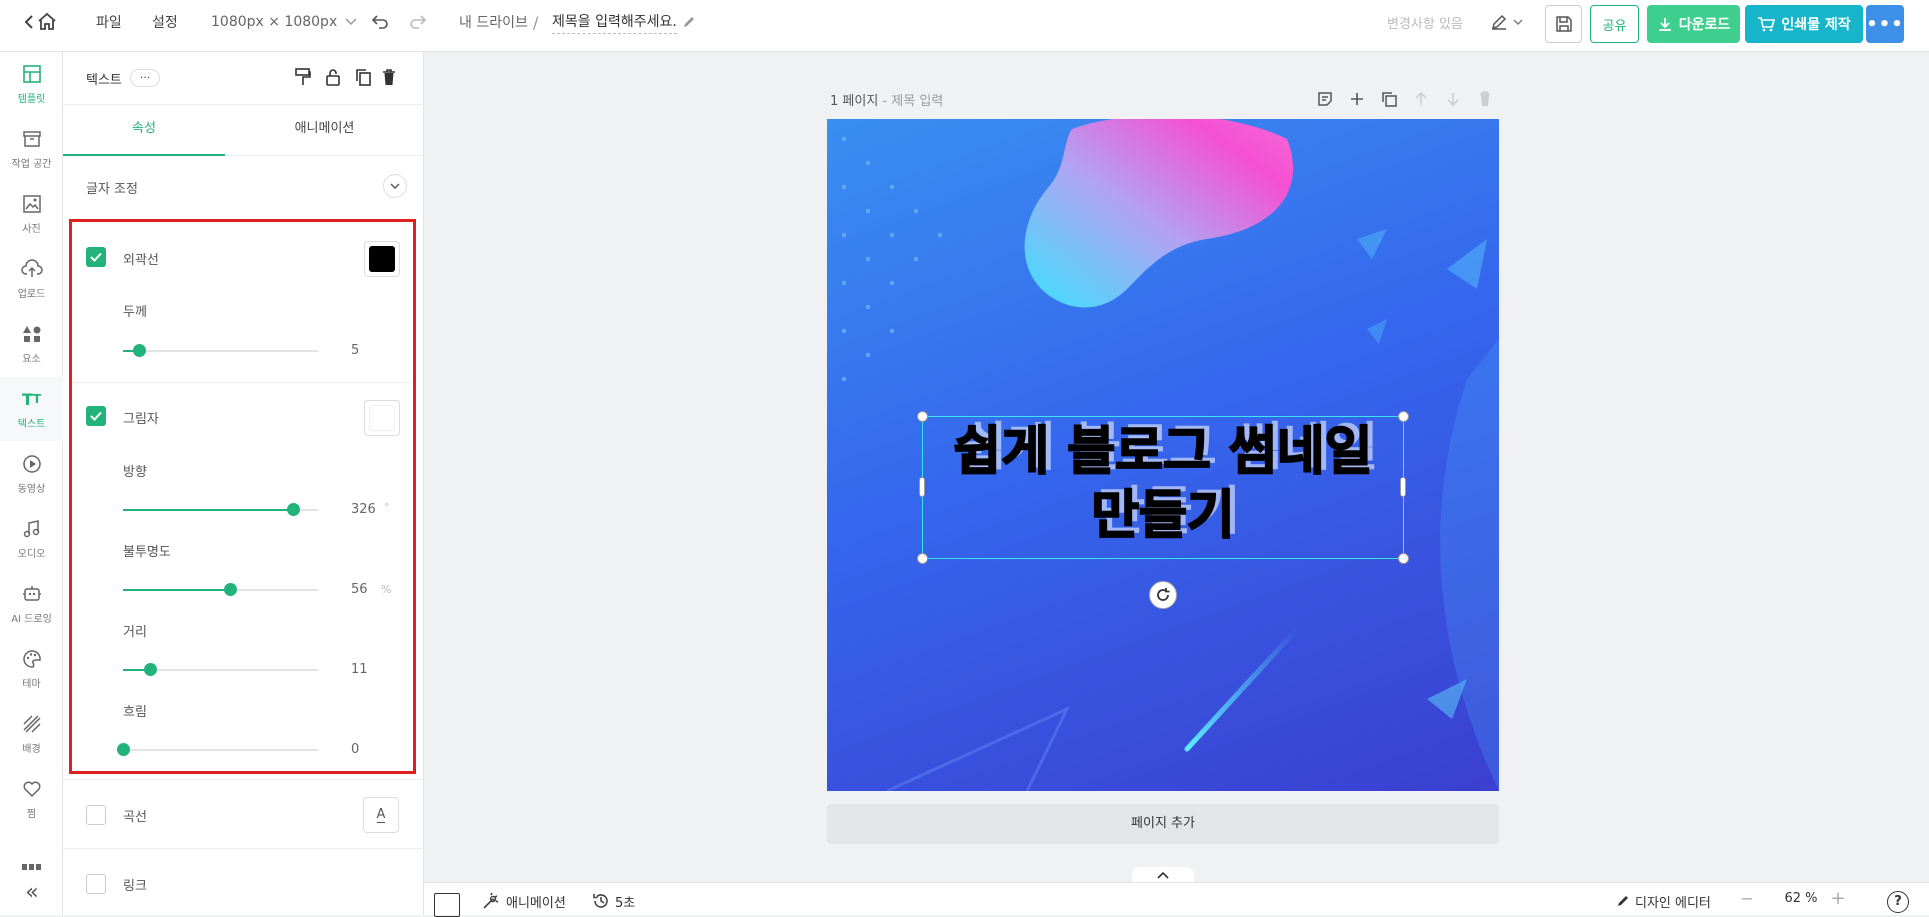  I want to click on duration-button: 5초, so click(613, 901).